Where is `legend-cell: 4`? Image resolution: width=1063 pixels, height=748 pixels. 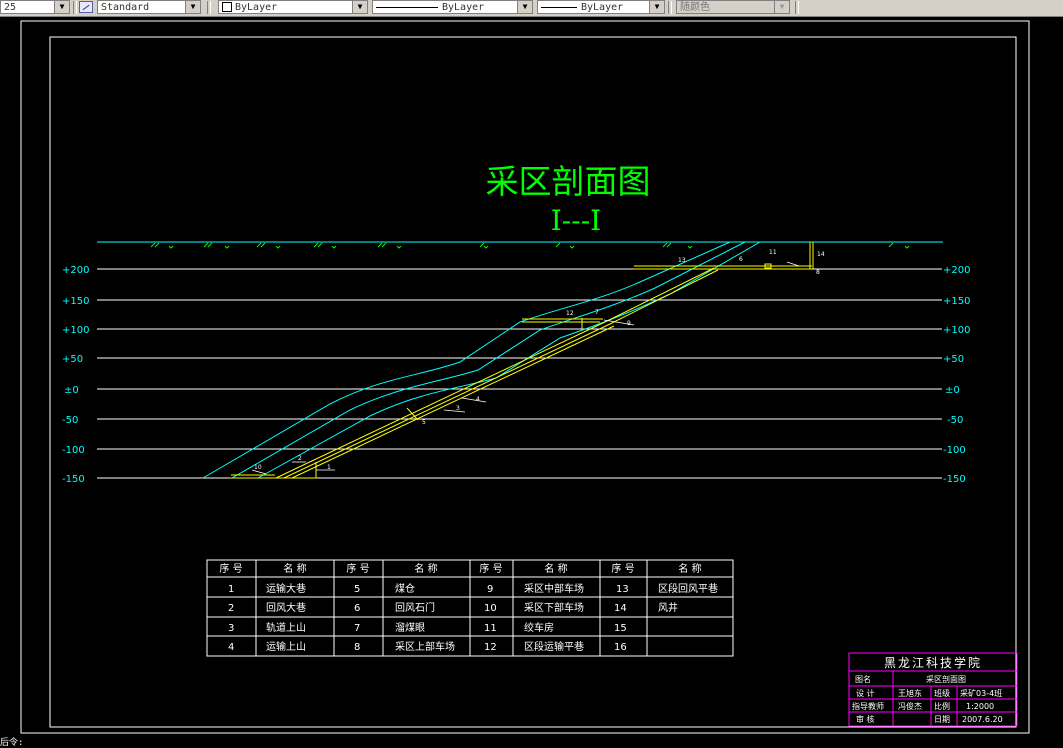
legend-cell: 4 is located at coordinates (231, 647).